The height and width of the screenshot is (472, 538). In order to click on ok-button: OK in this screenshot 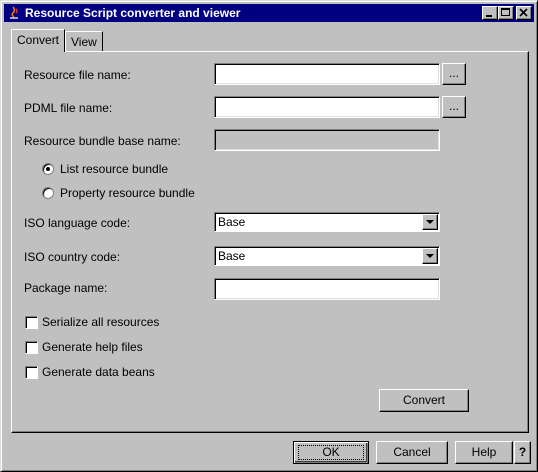, I will do `click(331, 452)`.